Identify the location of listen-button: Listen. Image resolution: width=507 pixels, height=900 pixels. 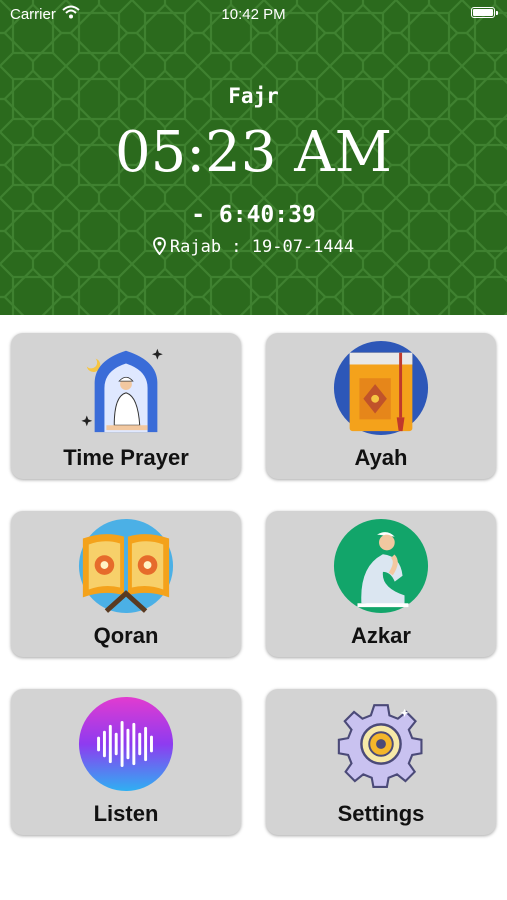
(126, 762).